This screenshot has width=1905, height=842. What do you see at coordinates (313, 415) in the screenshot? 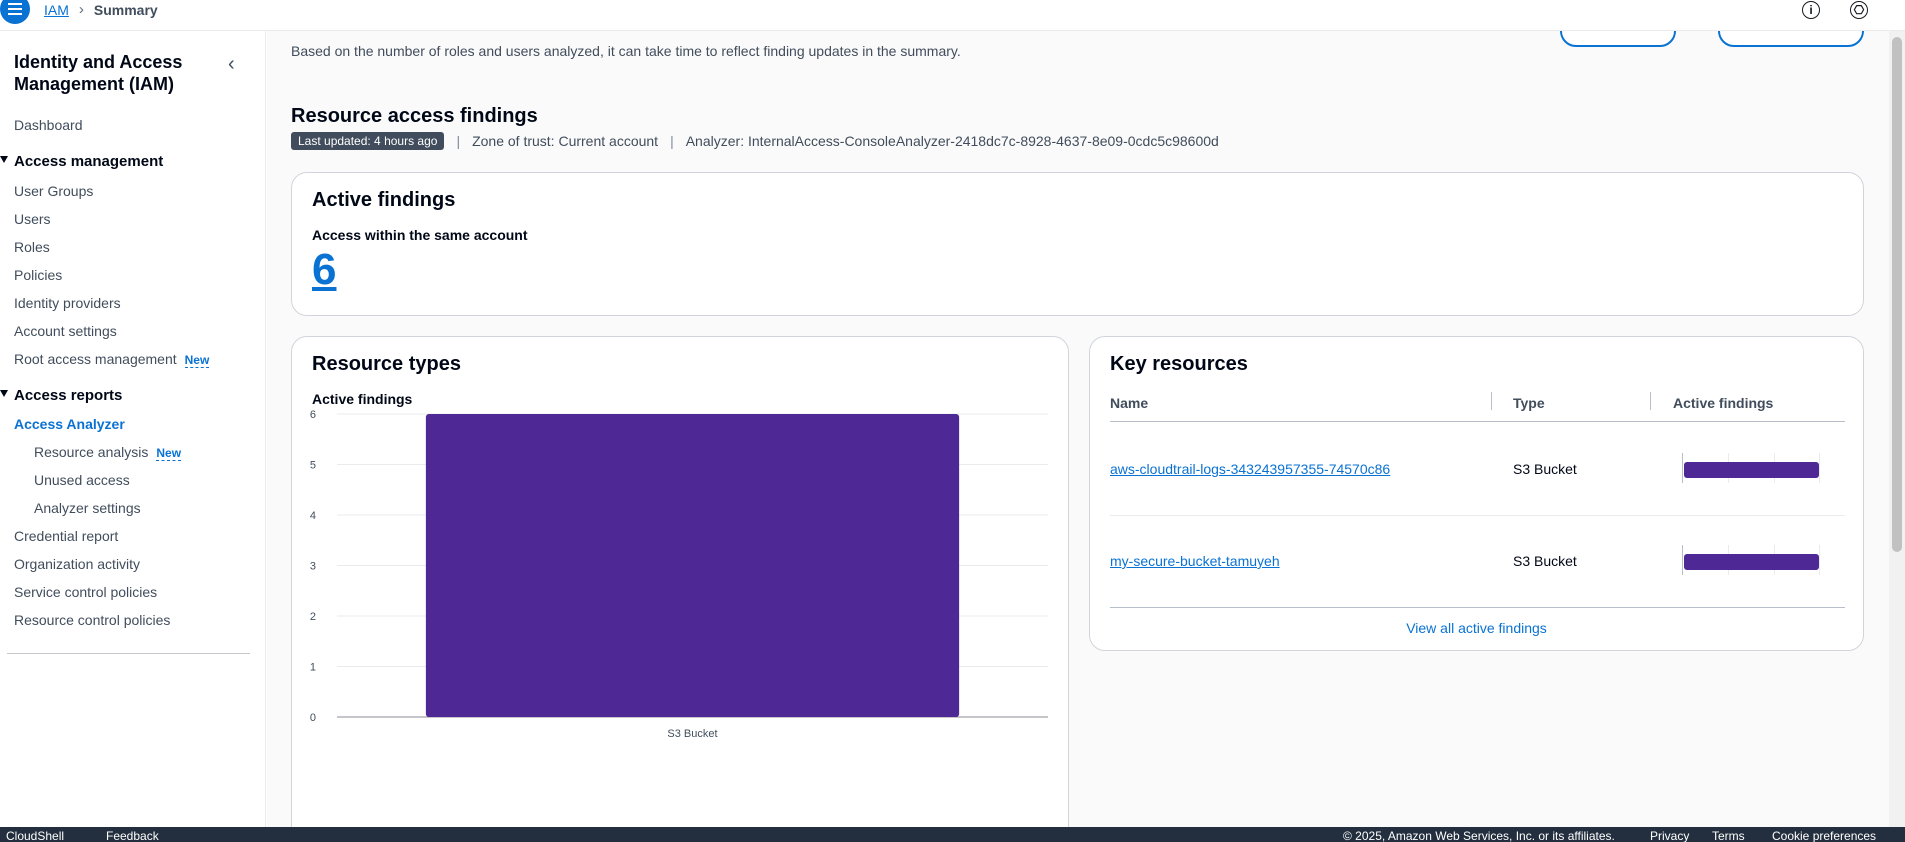
I see `y-tick-label: 6` at bounding box center [313, 415].